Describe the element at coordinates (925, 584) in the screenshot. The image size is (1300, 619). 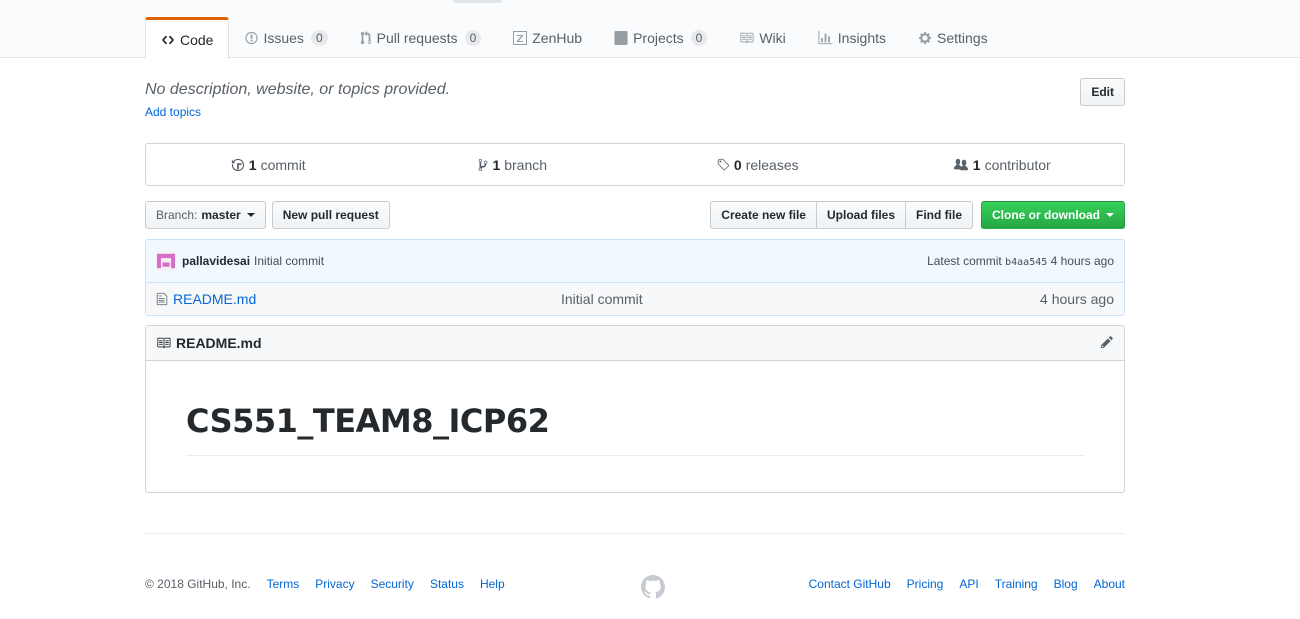
I see `footer-link-pricing: Pricing` at that location.